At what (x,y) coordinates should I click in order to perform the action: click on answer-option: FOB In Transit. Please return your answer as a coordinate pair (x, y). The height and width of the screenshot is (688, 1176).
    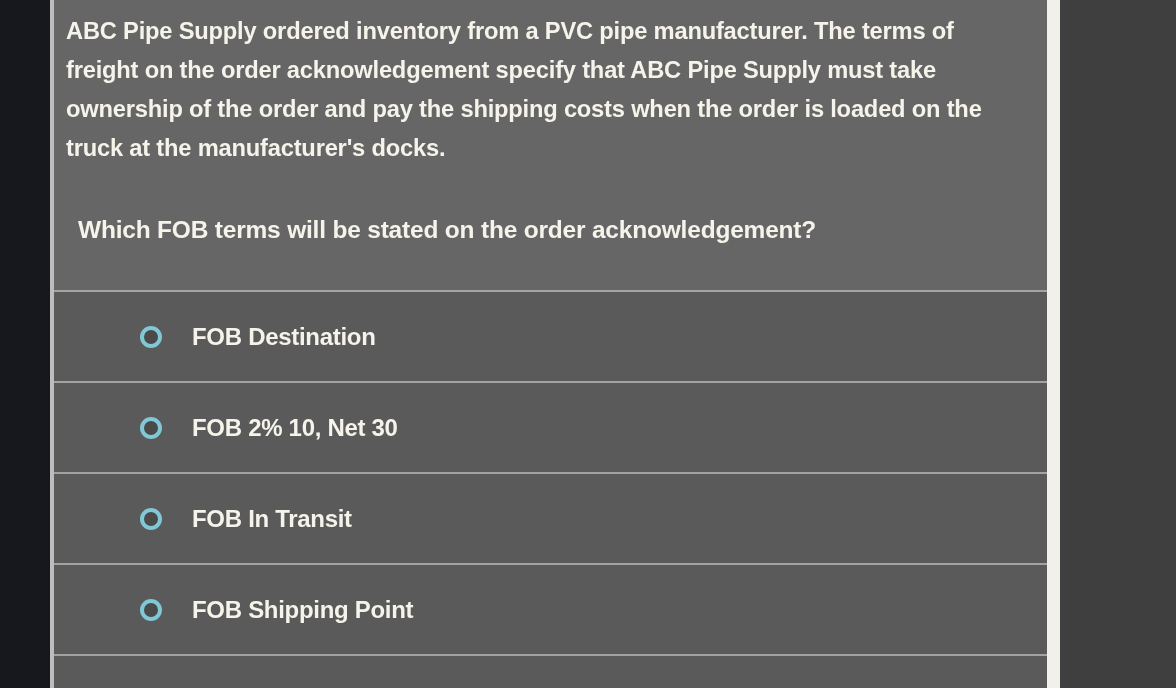
    Looking at the image, I should click on (550, 519).